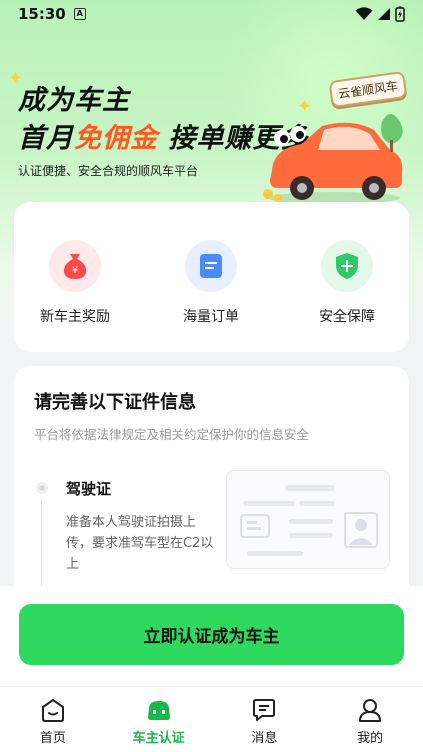  What do you see at coordinates (140, 543) in the screenshot?
I see `document-tip: 准备本人驾驶证拍摄上传，要求准驾车型在C2以上` at bounding box center [140, 543].